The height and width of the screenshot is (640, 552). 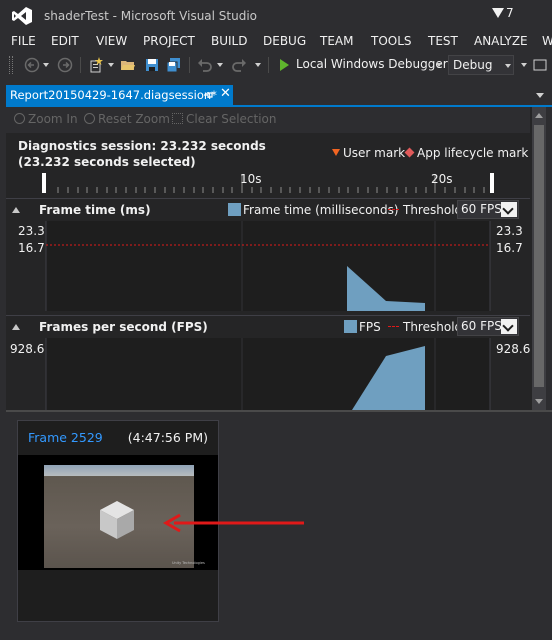 What do you see at coordinates (374, 153) in the screenshot?
I see `user-mark-label: User mark` at bounding box center [374, 153].